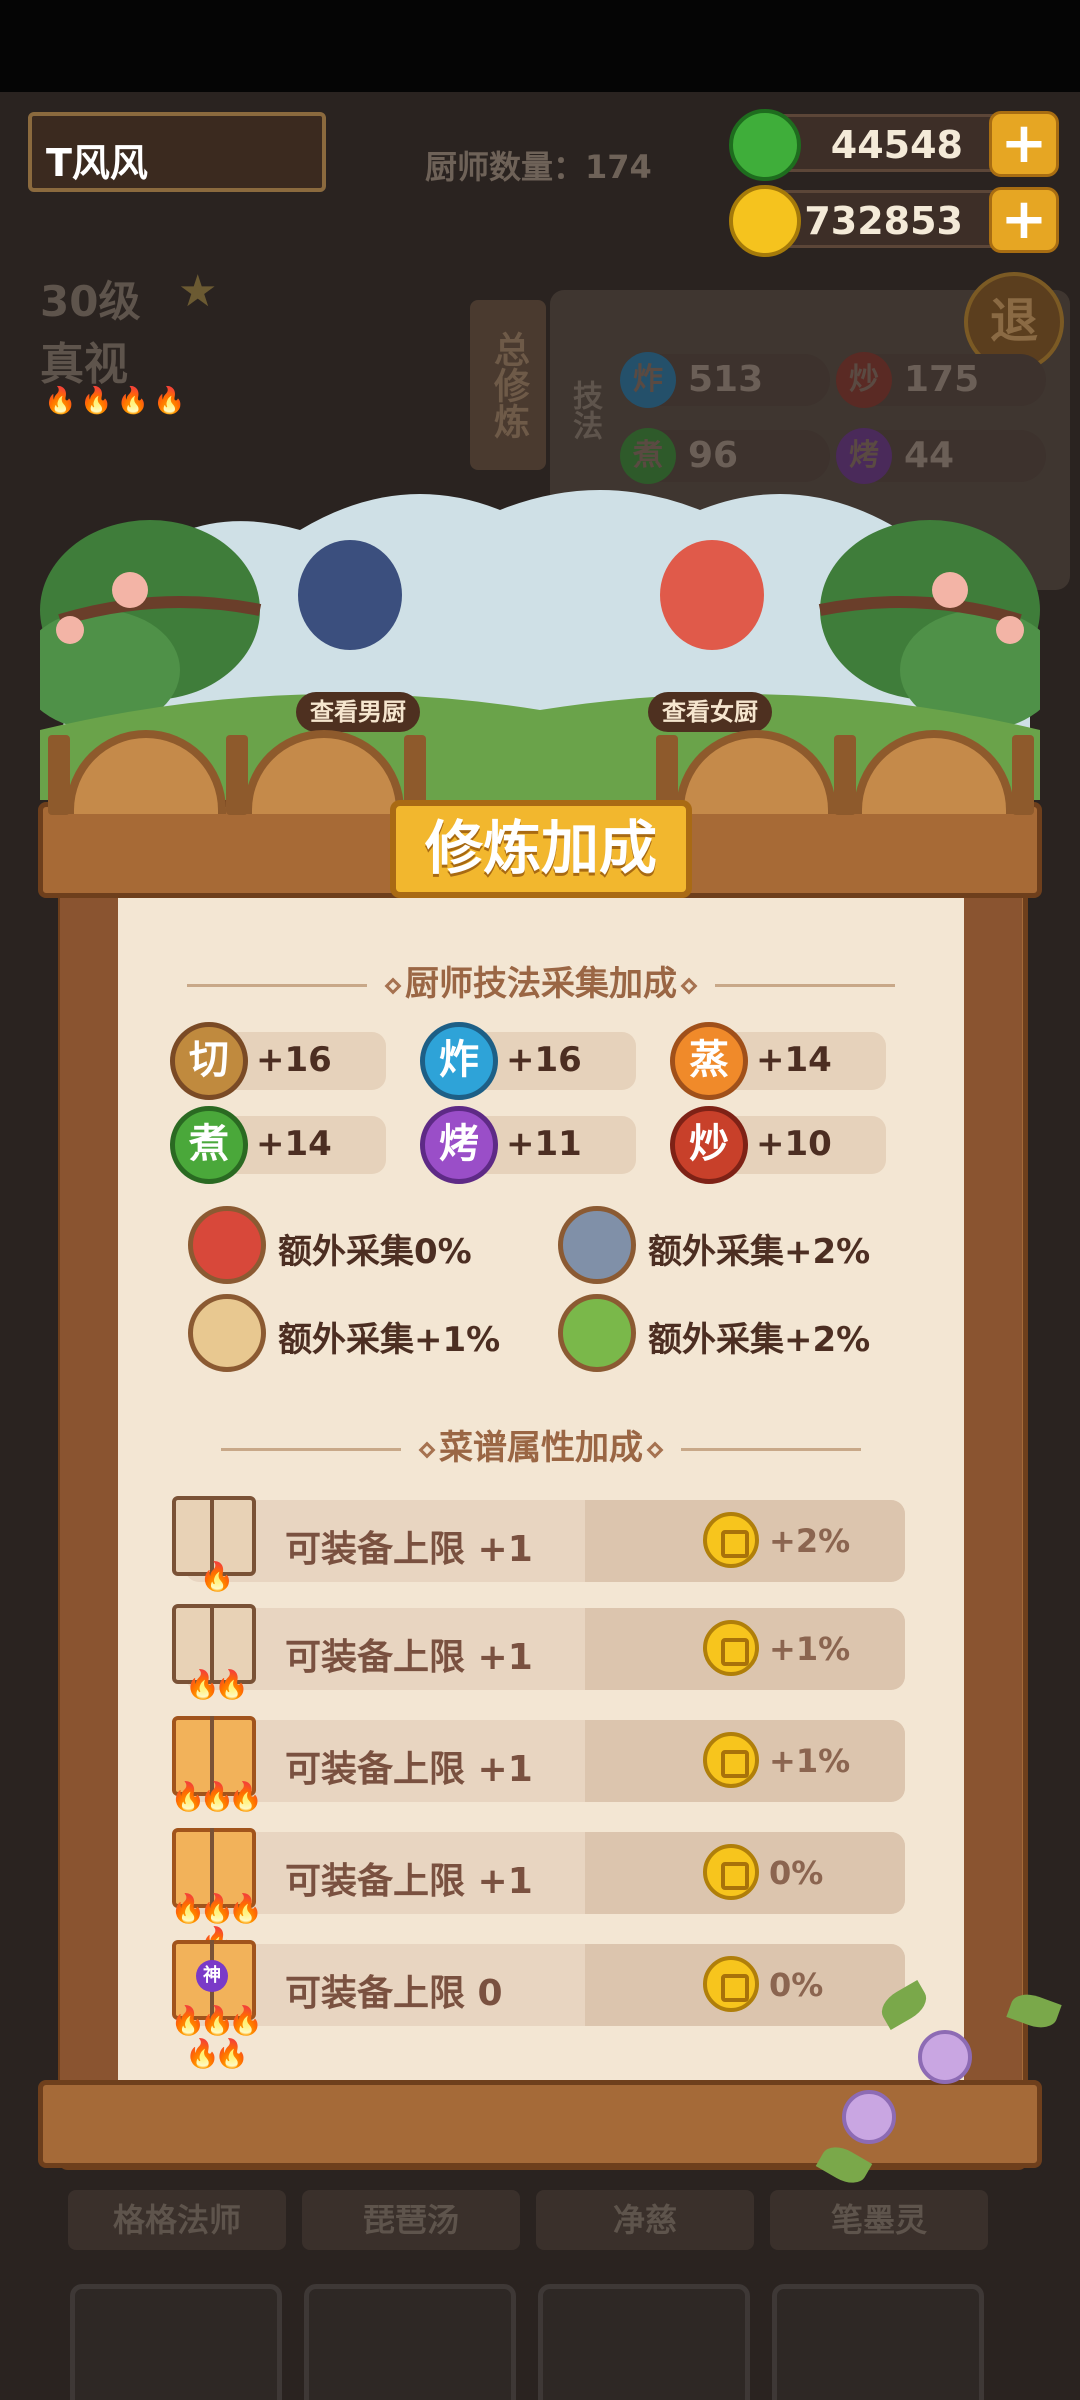  Describe the element at coordinates (710, 712) in the screenshot. I see `view-female-chef-button: 查看女厨` at that location.